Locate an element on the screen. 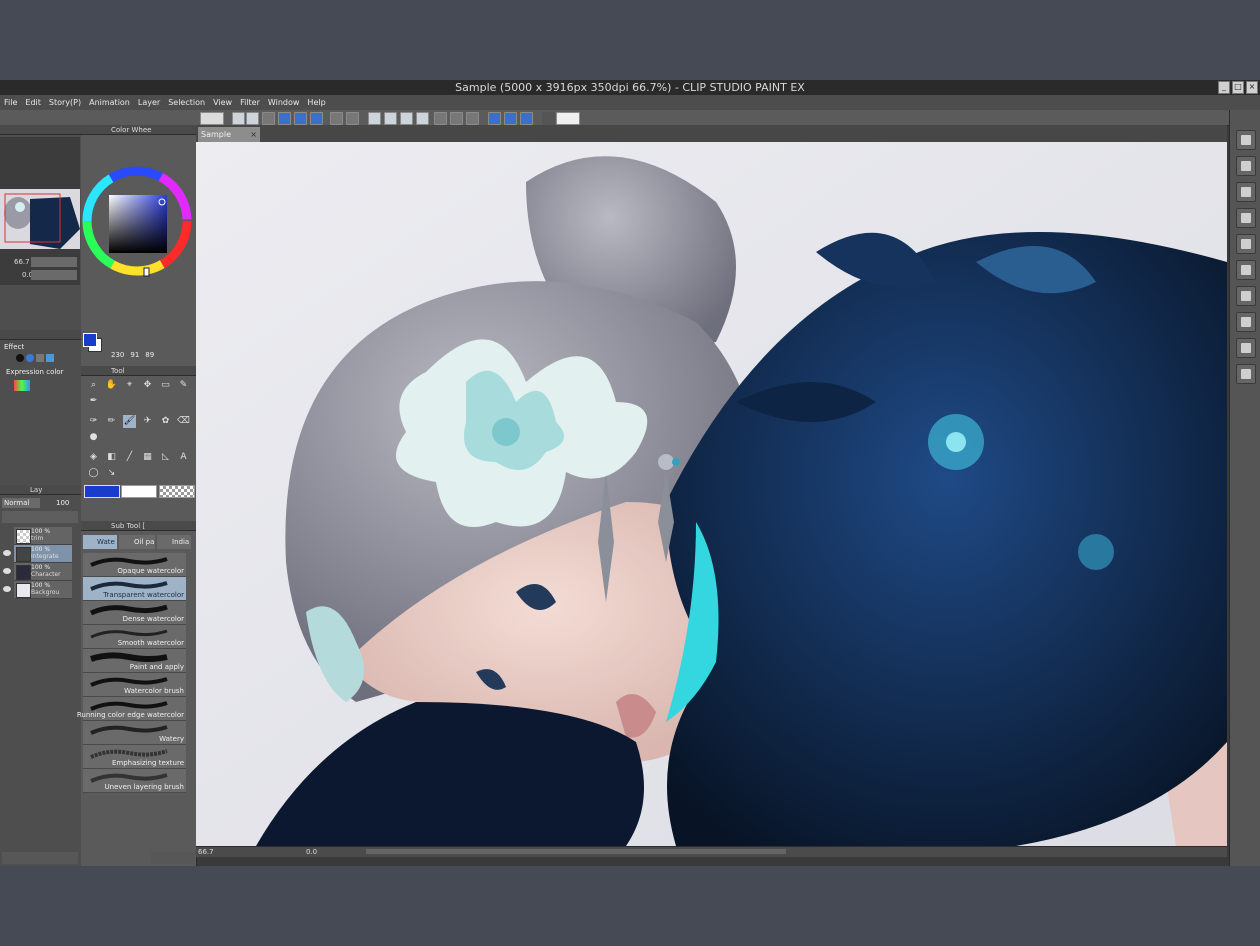  new-file-icon is located at coordinates (238, 118).